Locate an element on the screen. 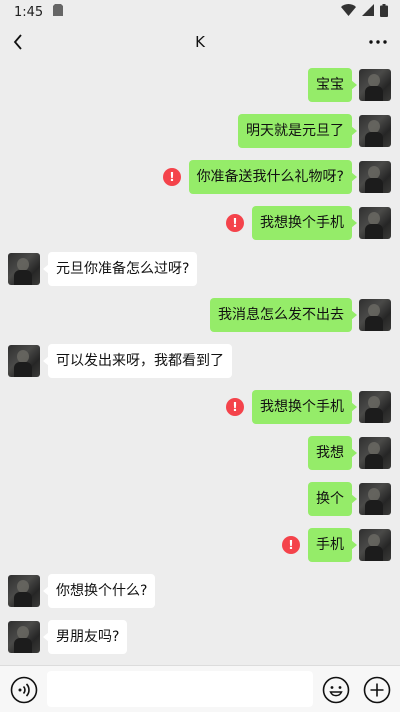  chat-title: K is located at coordinates (200, 42).